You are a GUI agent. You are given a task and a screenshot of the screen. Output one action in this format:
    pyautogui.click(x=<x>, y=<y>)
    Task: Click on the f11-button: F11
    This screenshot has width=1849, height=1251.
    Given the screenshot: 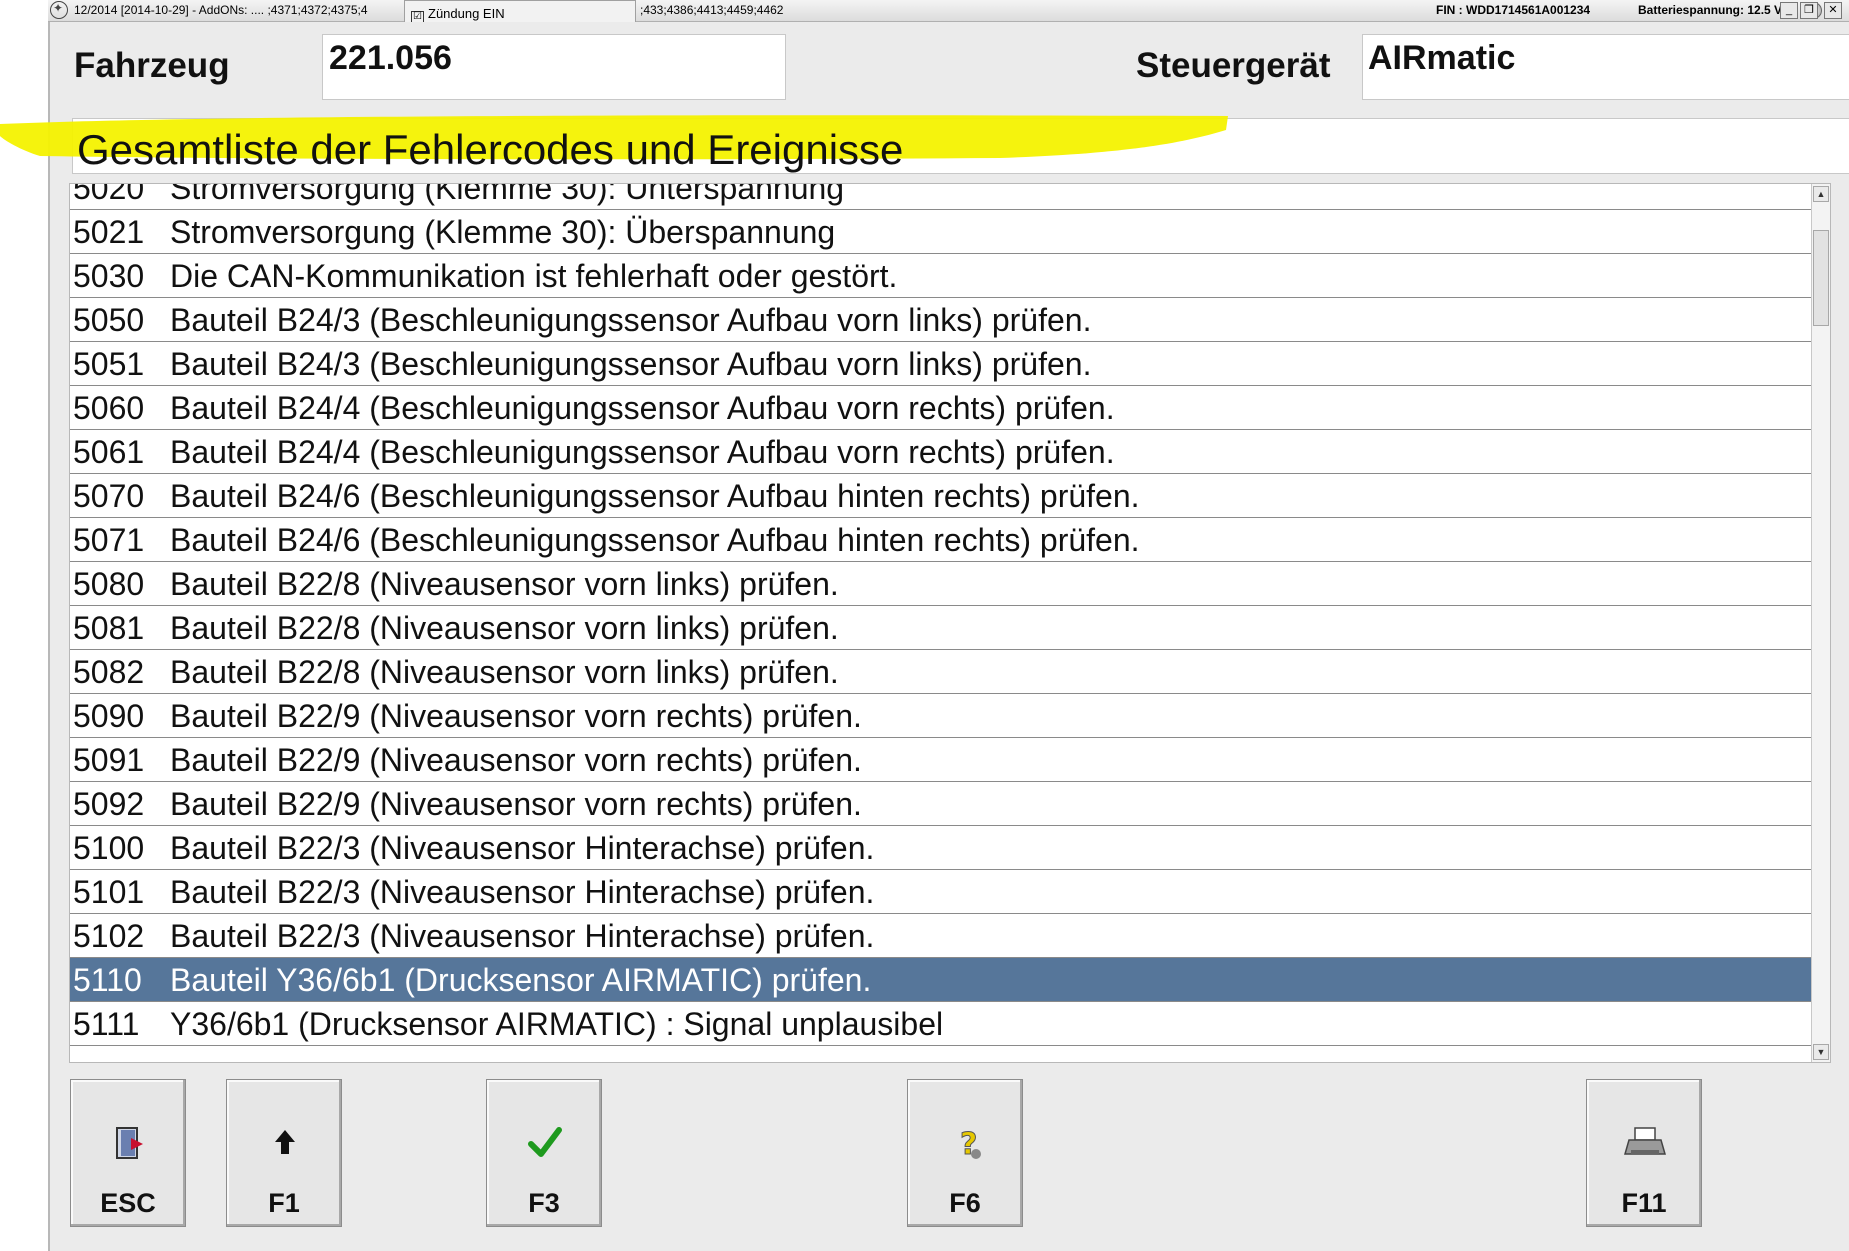 What is the action you would take?
    pyautogui.click(x=1644, y=1153)
    